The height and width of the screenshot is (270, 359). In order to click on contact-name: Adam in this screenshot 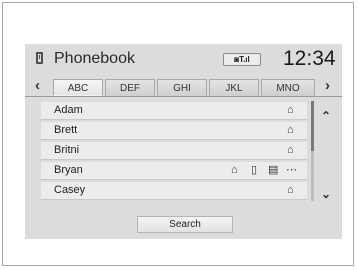, I will do `click(68, 110)`.